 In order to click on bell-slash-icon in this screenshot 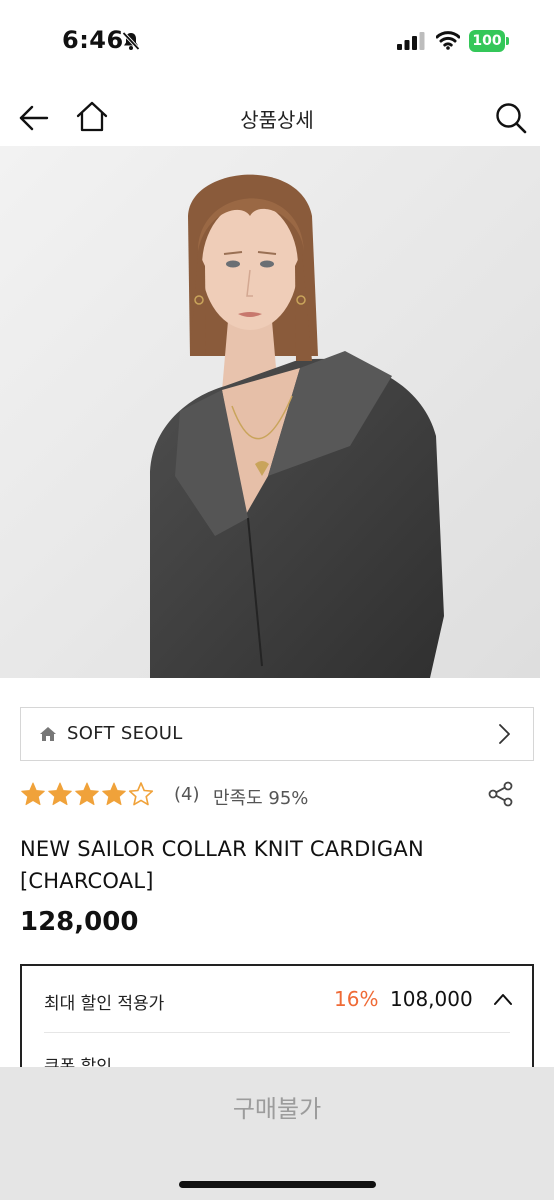, I will do `click(131, 41)`.